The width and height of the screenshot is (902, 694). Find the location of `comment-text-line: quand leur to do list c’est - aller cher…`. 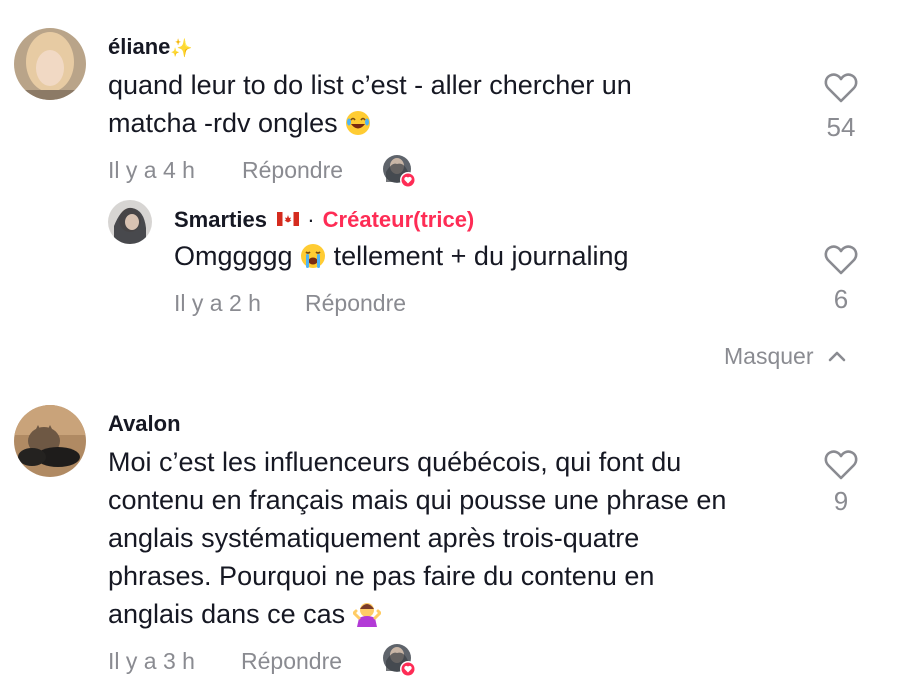

comment-text-line: quand leur to do list c’est - aller cher… is located at coordinates (370, 85).